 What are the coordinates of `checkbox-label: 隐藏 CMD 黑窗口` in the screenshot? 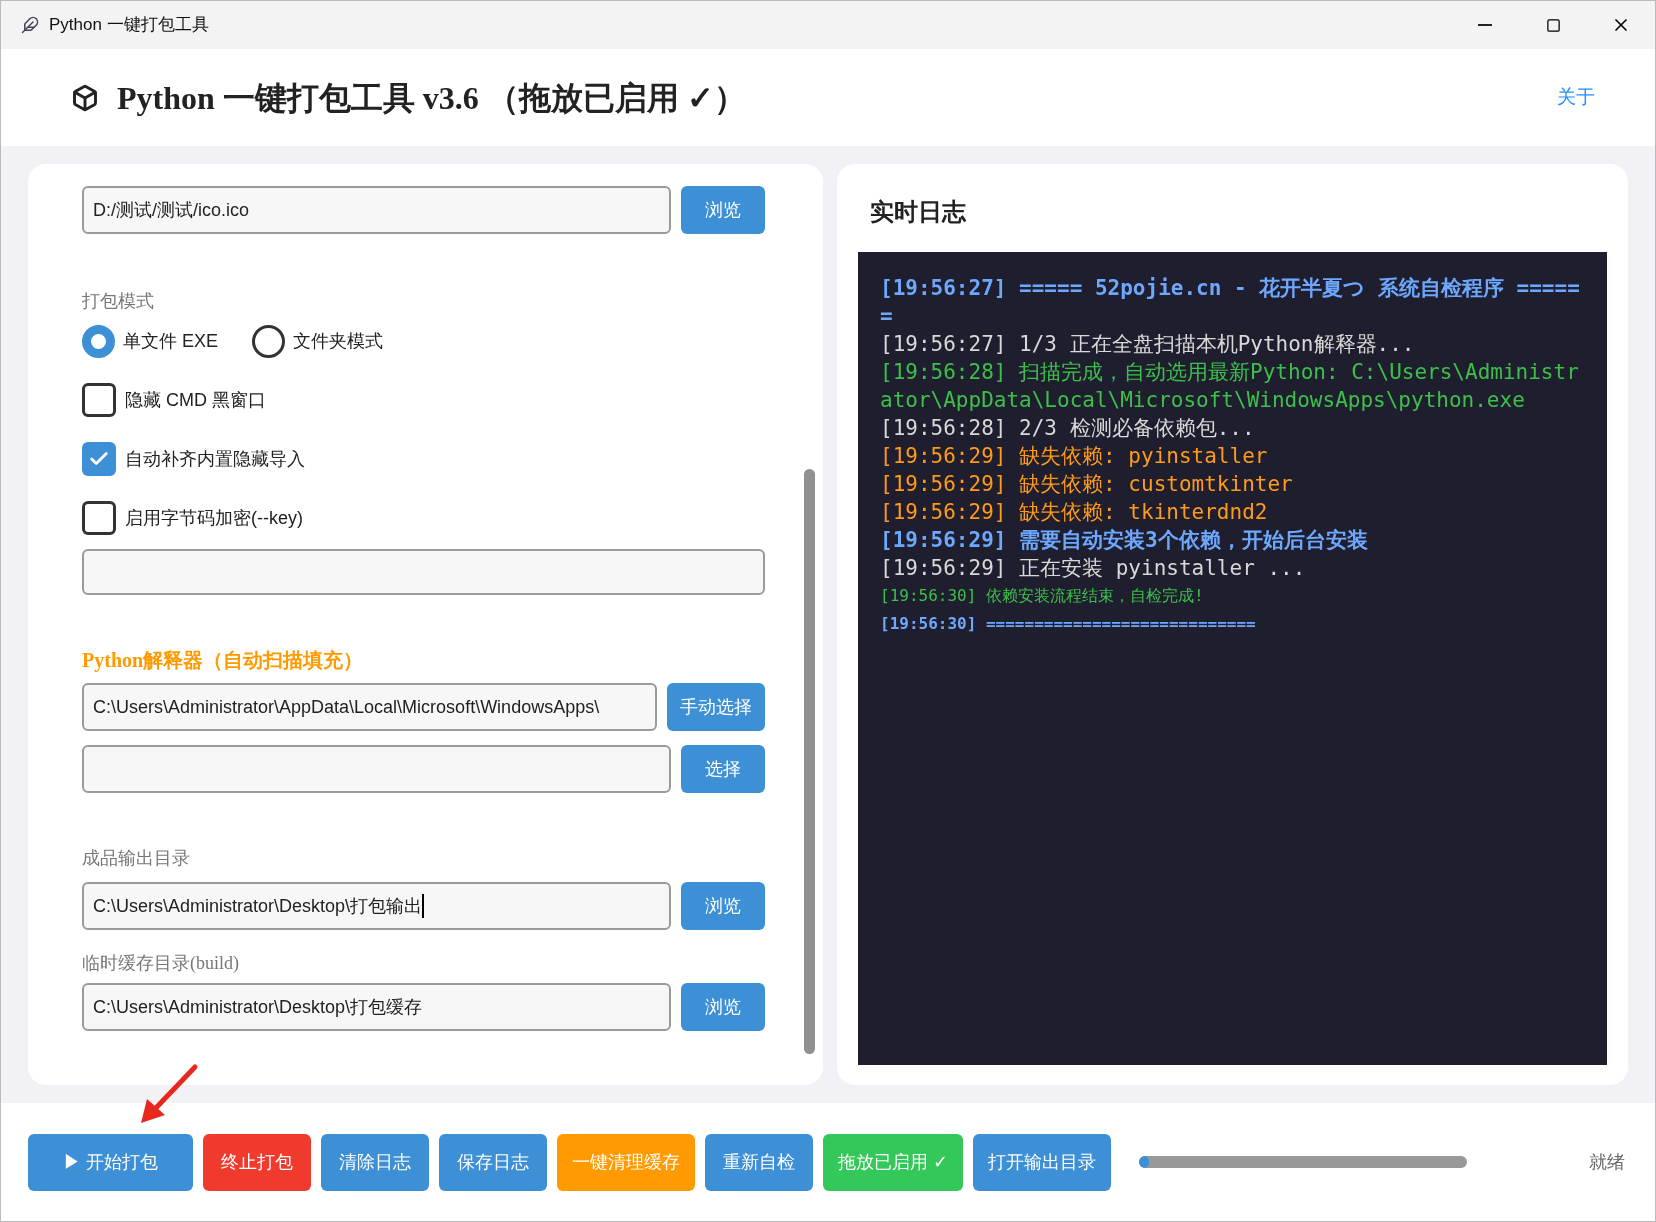 It's located at (195, 400).